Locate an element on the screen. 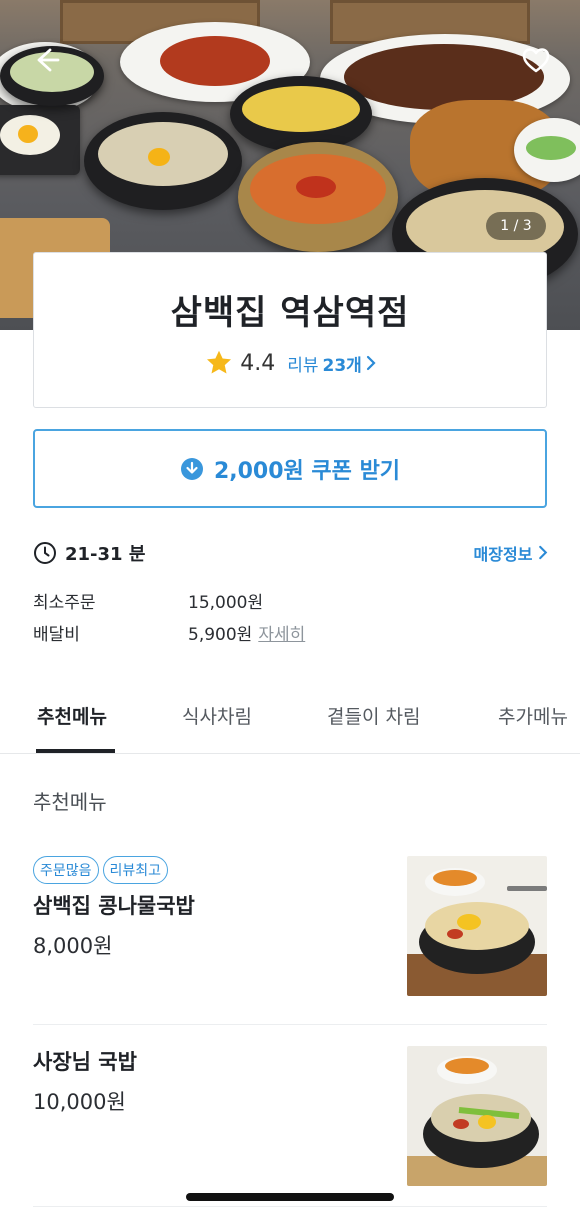 The height and width of the screenshot is (1213, 580). delivery-time: 21-31 분 is located at coordinates (105, 554).